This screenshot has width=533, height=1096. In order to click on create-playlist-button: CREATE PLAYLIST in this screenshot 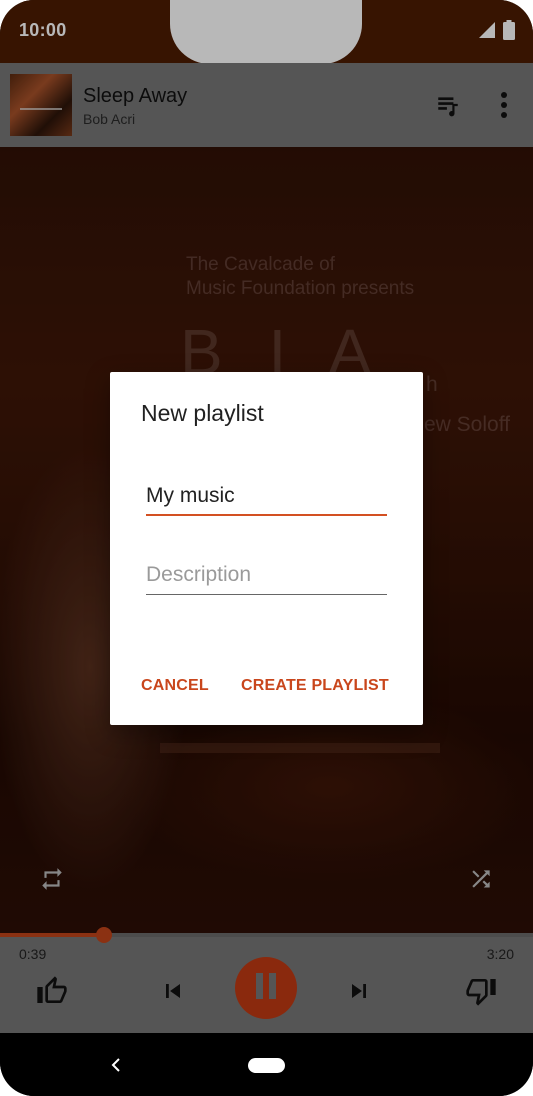, I will do `click(315, 686)`.